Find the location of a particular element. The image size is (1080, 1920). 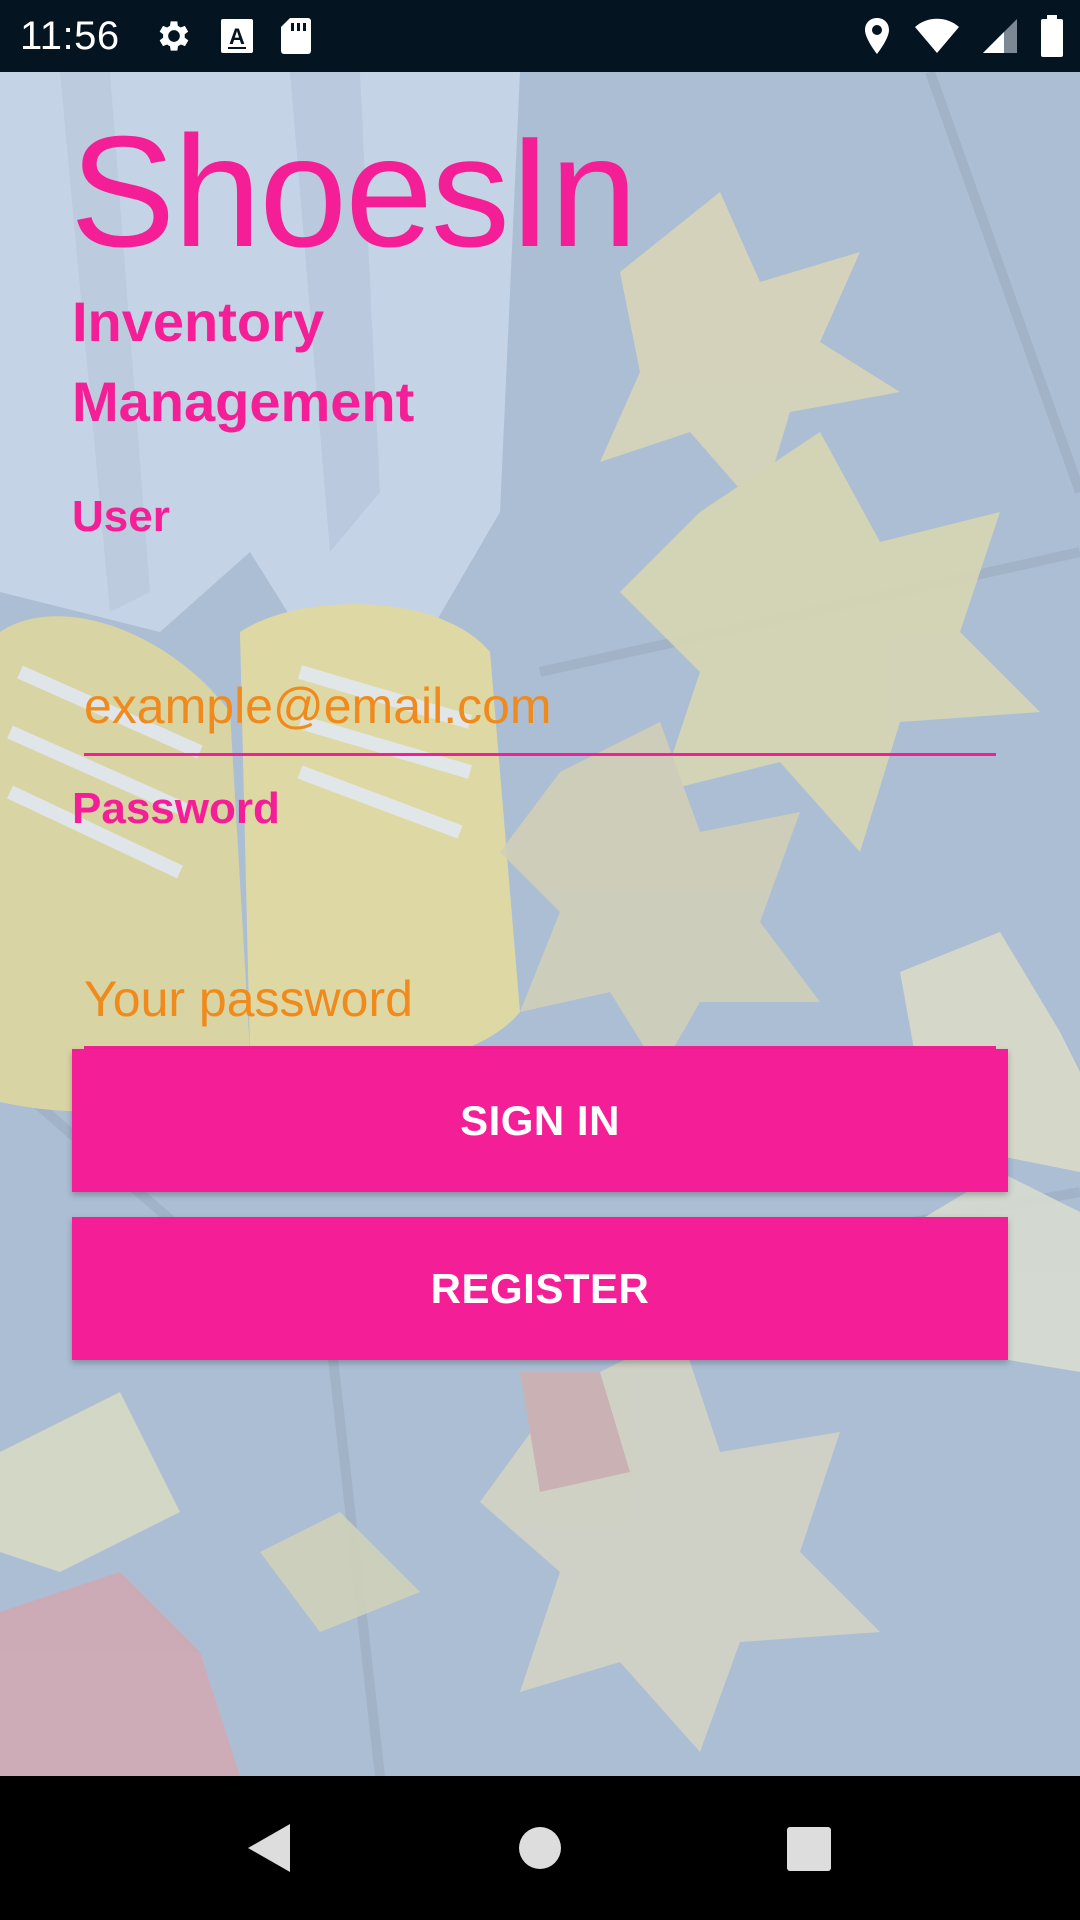

navigation-bar is located at coordinates (540, 1848).